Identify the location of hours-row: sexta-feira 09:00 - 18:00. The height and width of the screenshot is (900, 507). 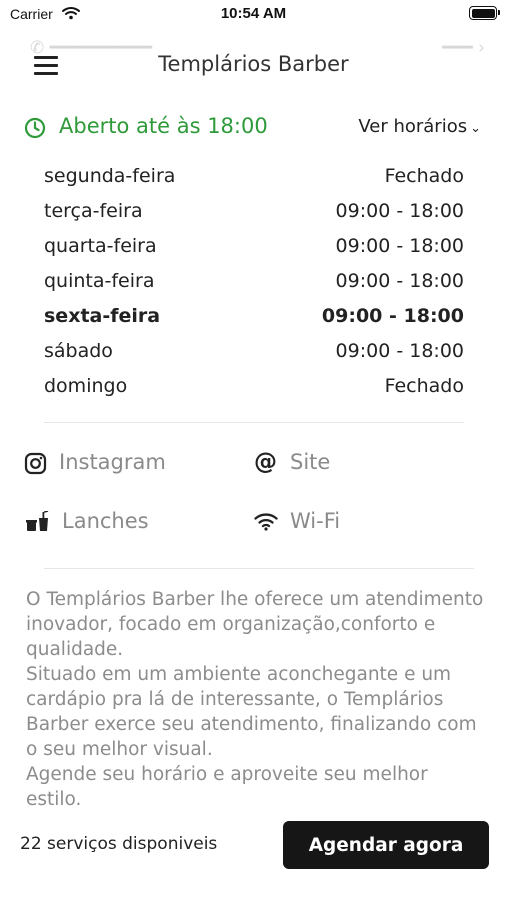
(254, 322).